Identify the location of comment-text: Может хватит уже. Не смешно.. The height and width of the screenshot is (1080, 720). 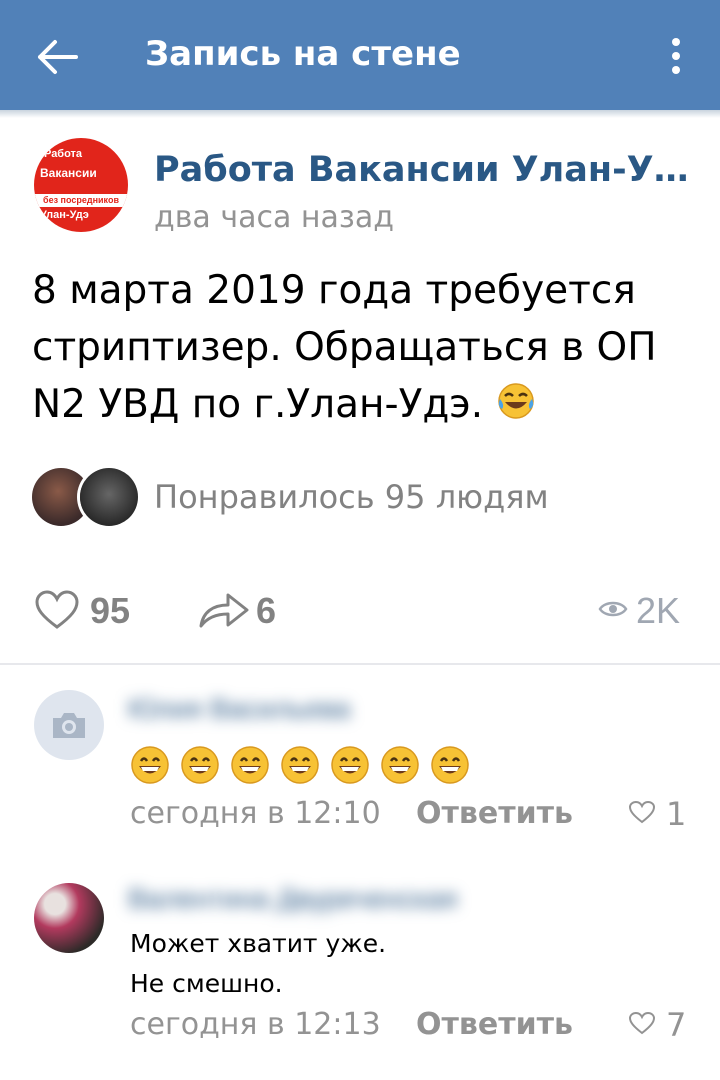
(258, 964).